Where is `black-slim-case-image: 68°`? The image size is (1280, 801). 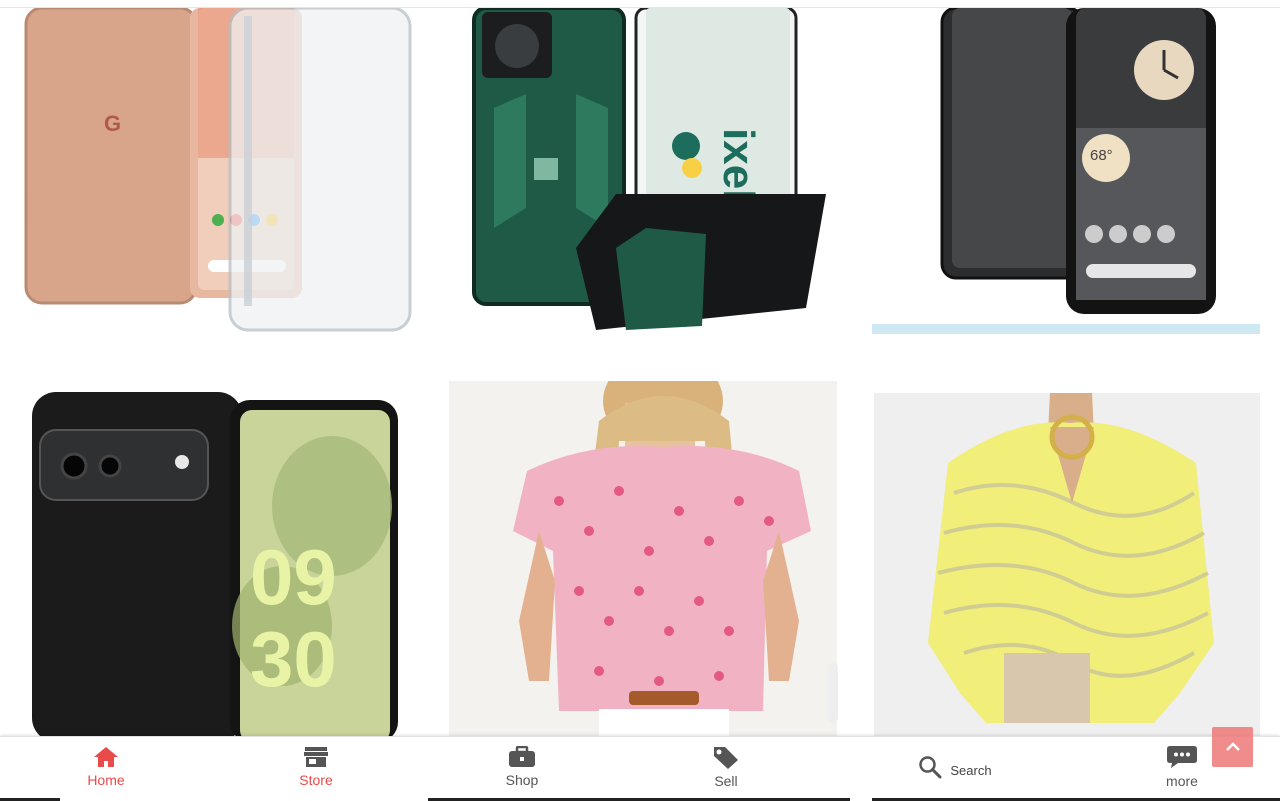
black-slim-case-image: 68° is located at coordinates (1066, 171).